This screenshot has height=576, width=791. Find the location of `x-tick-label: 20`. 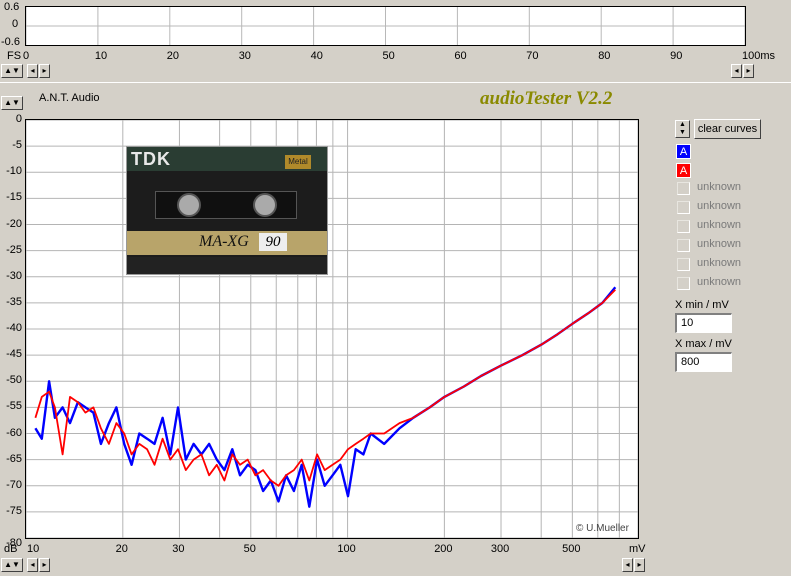

x-tick-label: 20 is located at coordinates (121, 549).